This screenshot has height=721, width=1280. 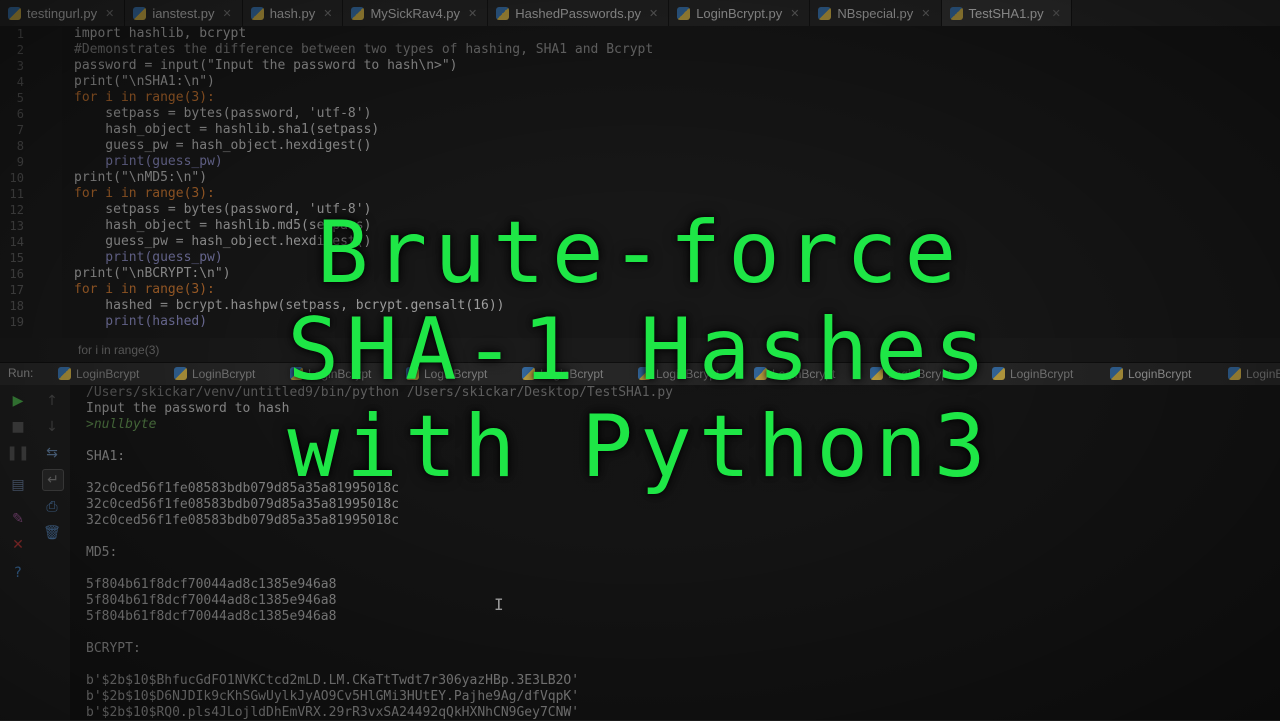 What do you see at coordinates (640, 350) in the screenshot?
I see `code-breadcrumb: for i in range(3)` at bounding box center [640, 350].